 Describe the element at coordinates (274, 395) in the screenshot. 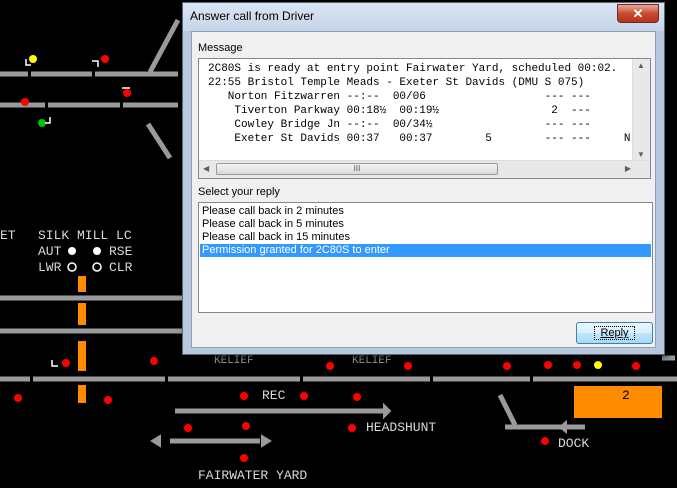

I see `rec-label: REC` at that location.